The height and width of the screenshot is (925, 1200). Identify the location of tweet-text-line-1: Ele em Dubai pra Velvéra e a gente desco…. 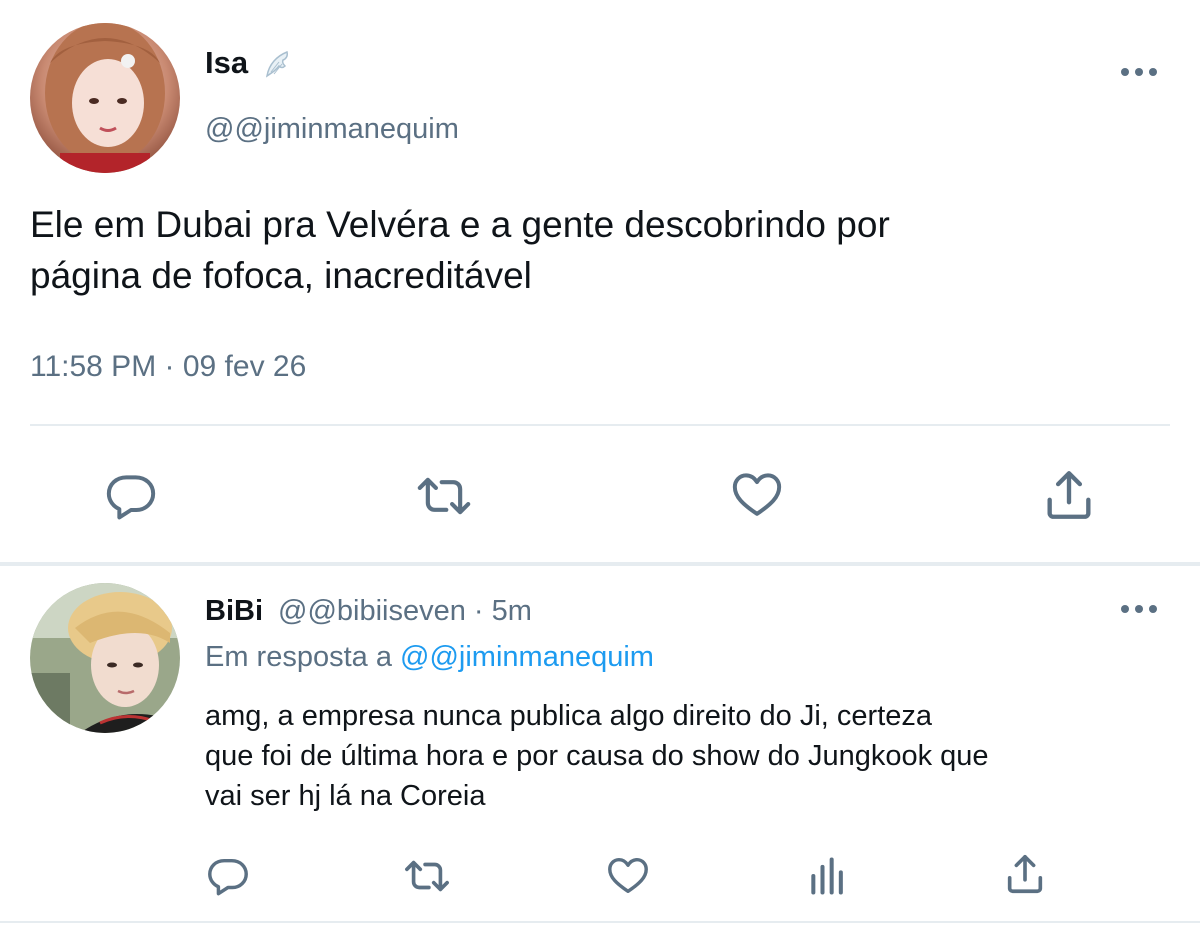
(460, 224).